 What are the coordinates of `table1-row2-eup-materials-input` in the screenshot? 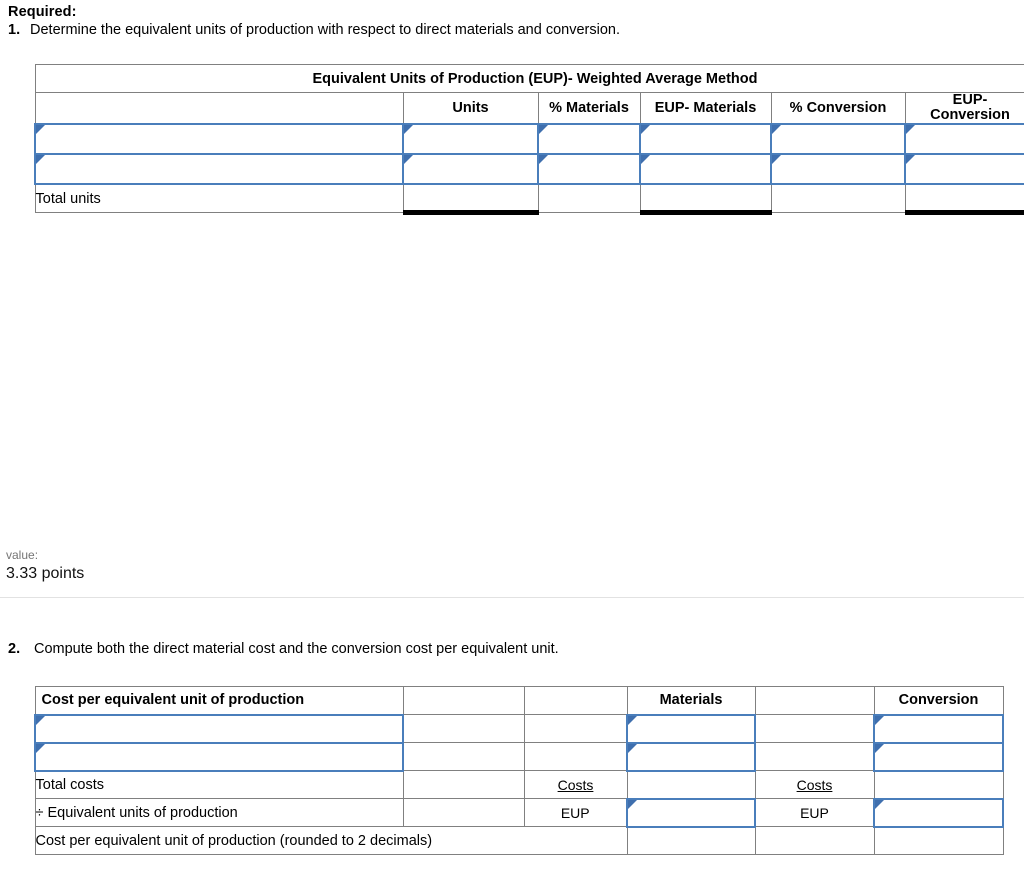 It's located at (705, 169).